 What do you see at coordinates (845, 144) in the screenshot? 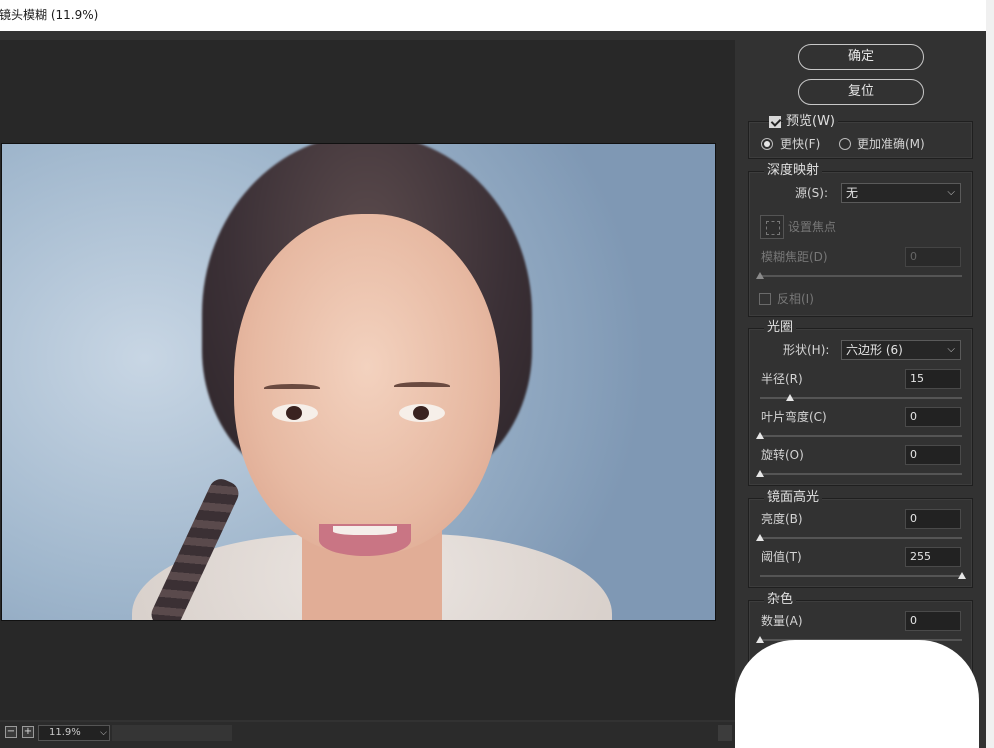
I see `more-accurate-radio` at bounding box center [845, 144].